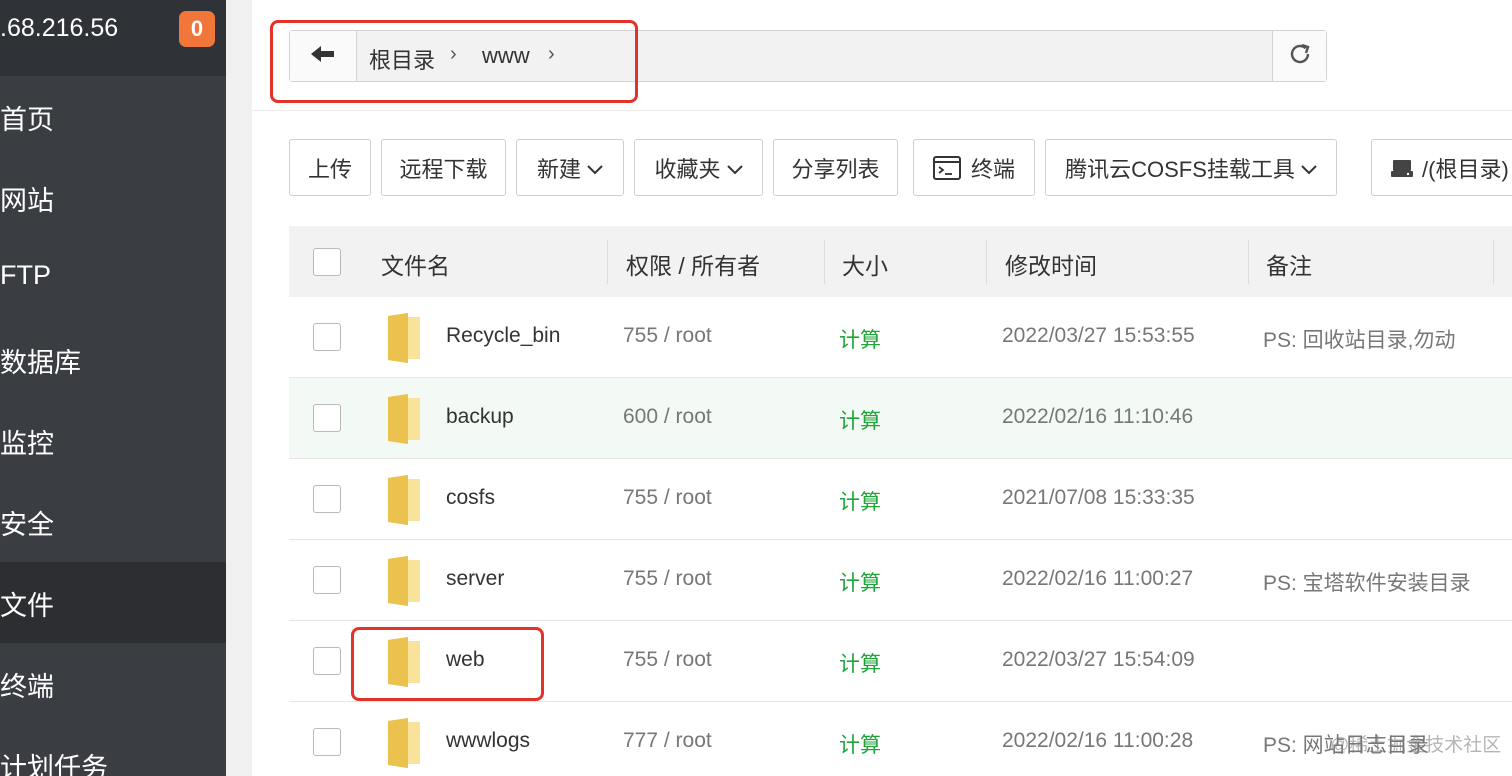 Image resolution: width=1512 pixels, height=776 pixels. Describe the element at coordinates (113, 440) in the screenshot. I see `sidebar-item-monitor: 监控` at that location.